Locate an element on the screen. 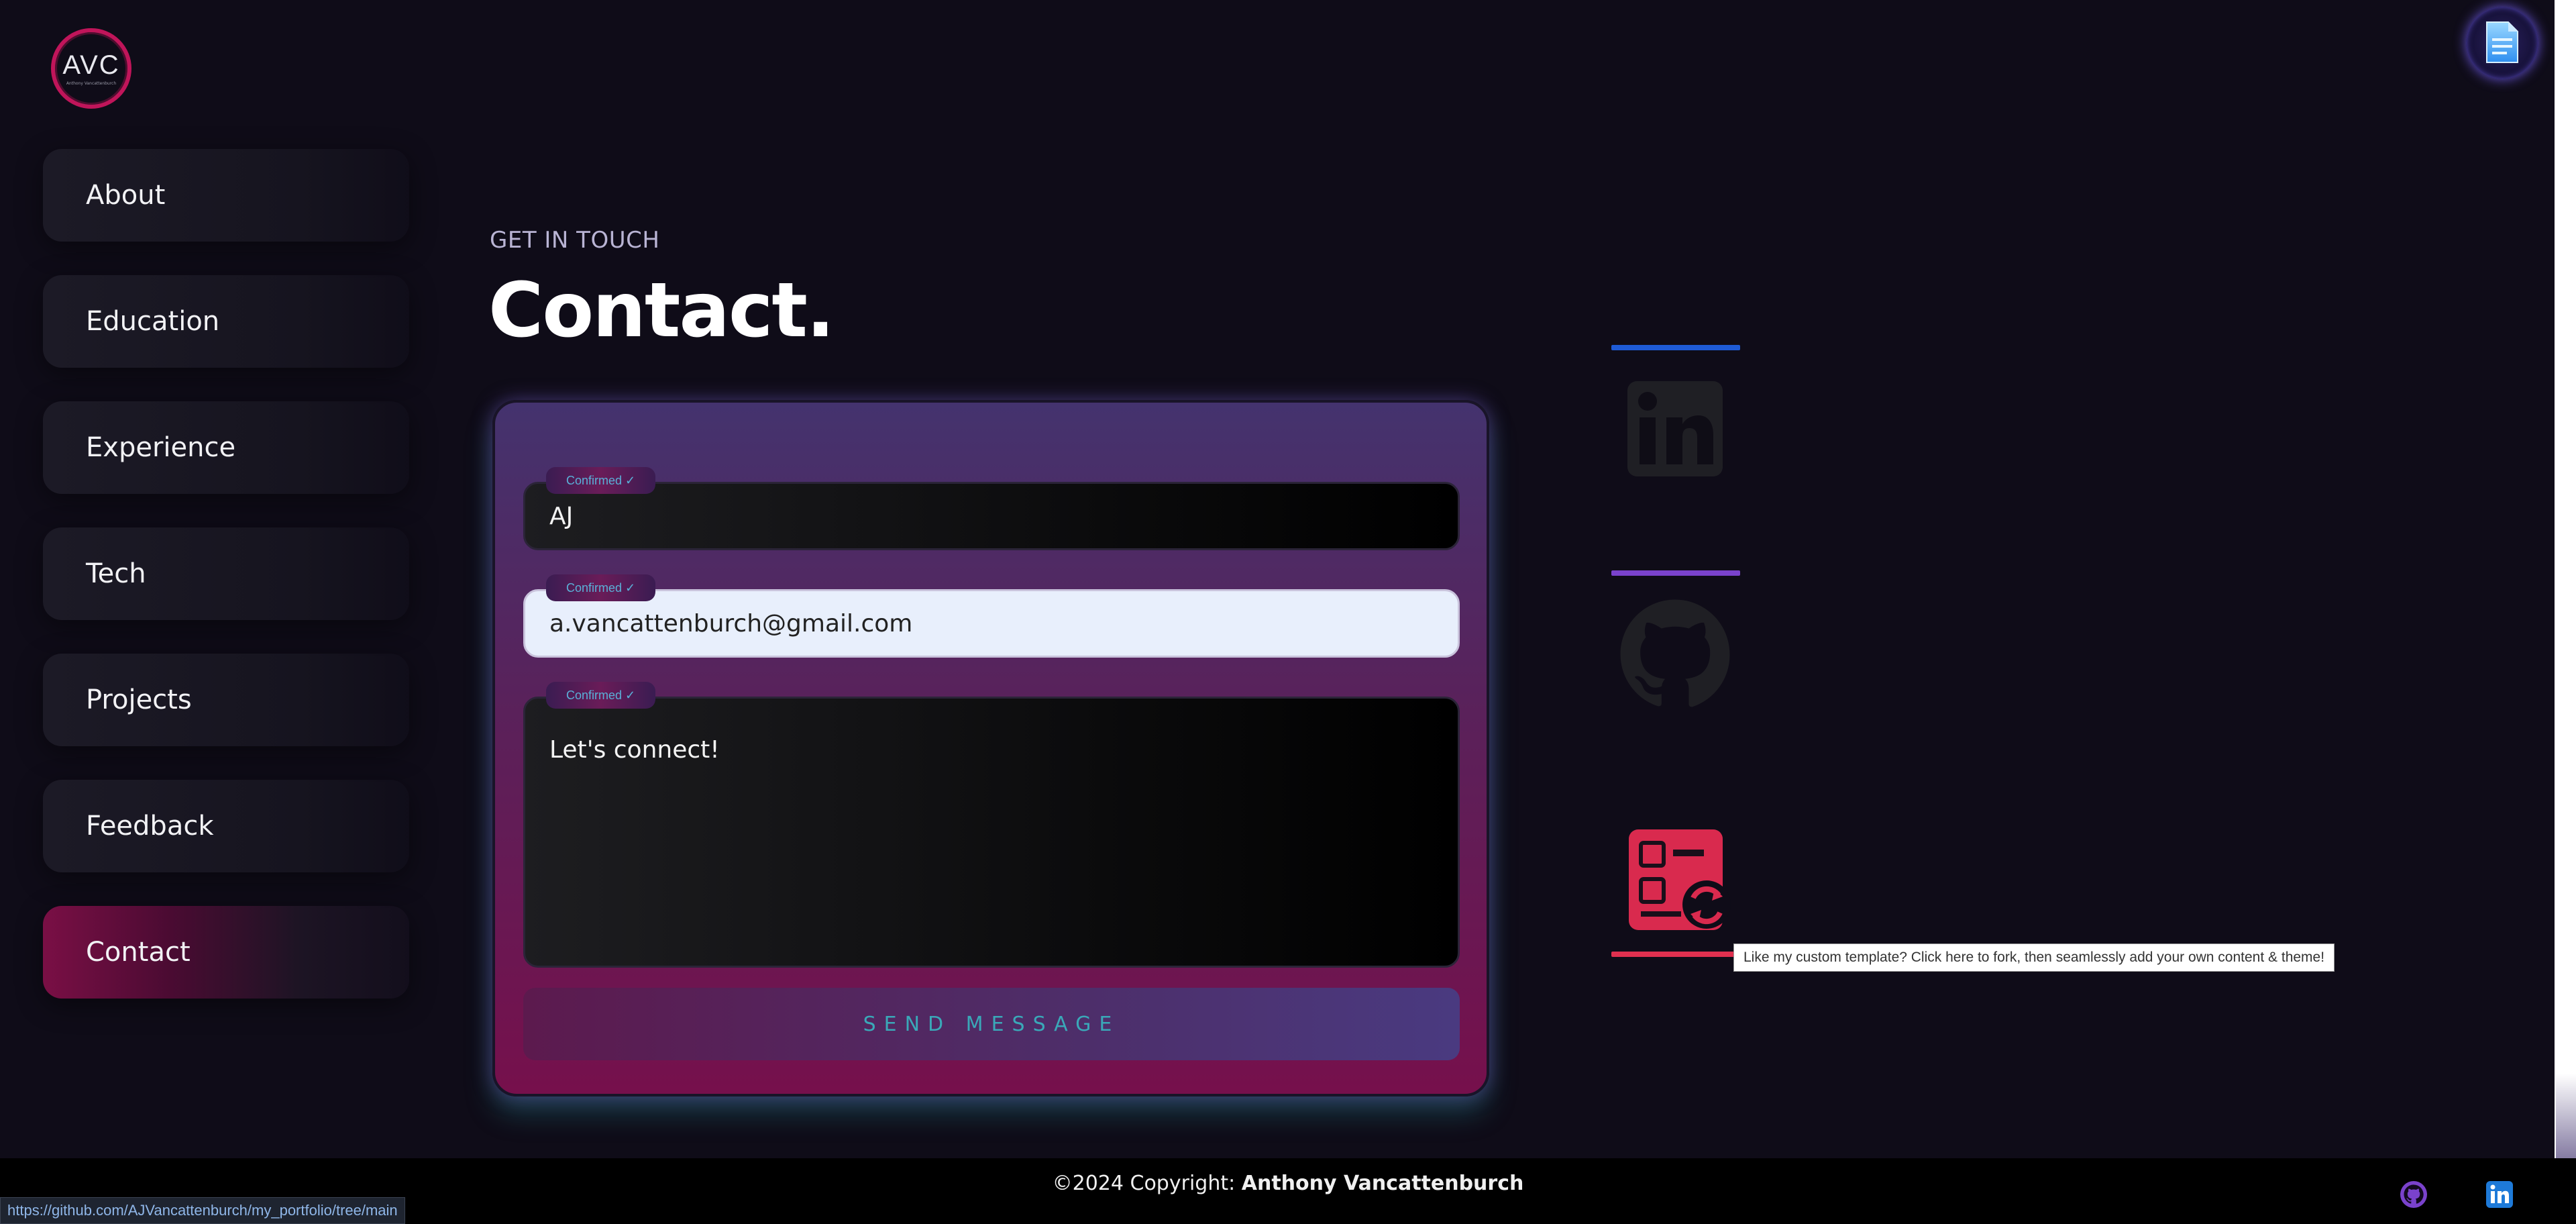 This screenshot has width=2576, height=1224. footer-github-icon is located at coordinates (2413, 1196).